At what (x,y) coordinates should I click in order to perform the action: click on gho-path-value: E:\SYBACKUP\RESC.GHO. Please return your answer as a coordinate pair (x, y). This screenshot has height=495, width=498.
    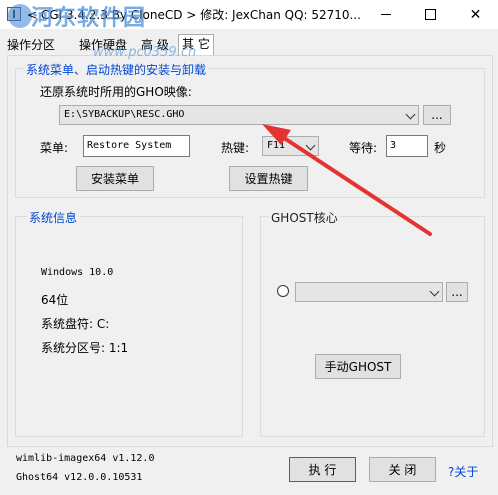
    Looking at the image, I should click on (124, 114).